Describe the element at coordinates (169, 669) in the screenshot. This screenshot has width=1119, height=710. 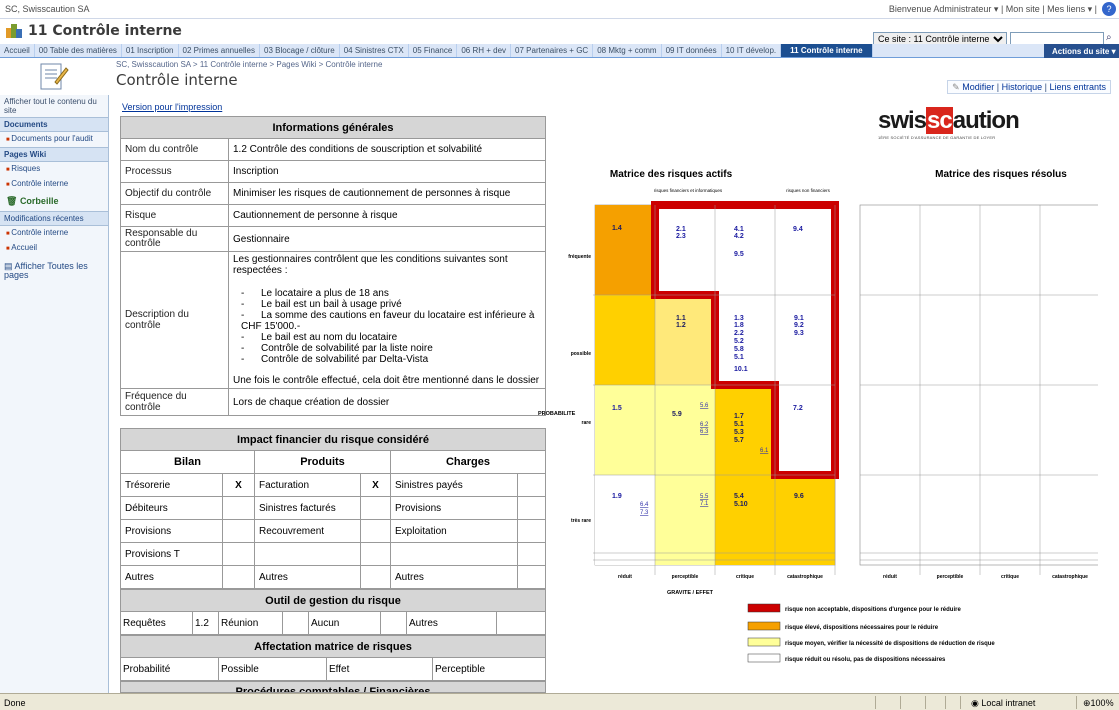
I see `table-cell: Probabilité` at that location.